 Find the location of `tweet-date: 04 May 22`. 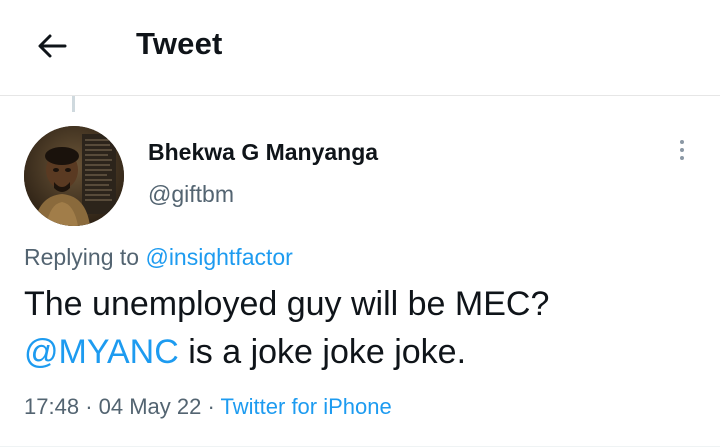

tweet-date: 04 May 22 is located at coordinates (150, 406).